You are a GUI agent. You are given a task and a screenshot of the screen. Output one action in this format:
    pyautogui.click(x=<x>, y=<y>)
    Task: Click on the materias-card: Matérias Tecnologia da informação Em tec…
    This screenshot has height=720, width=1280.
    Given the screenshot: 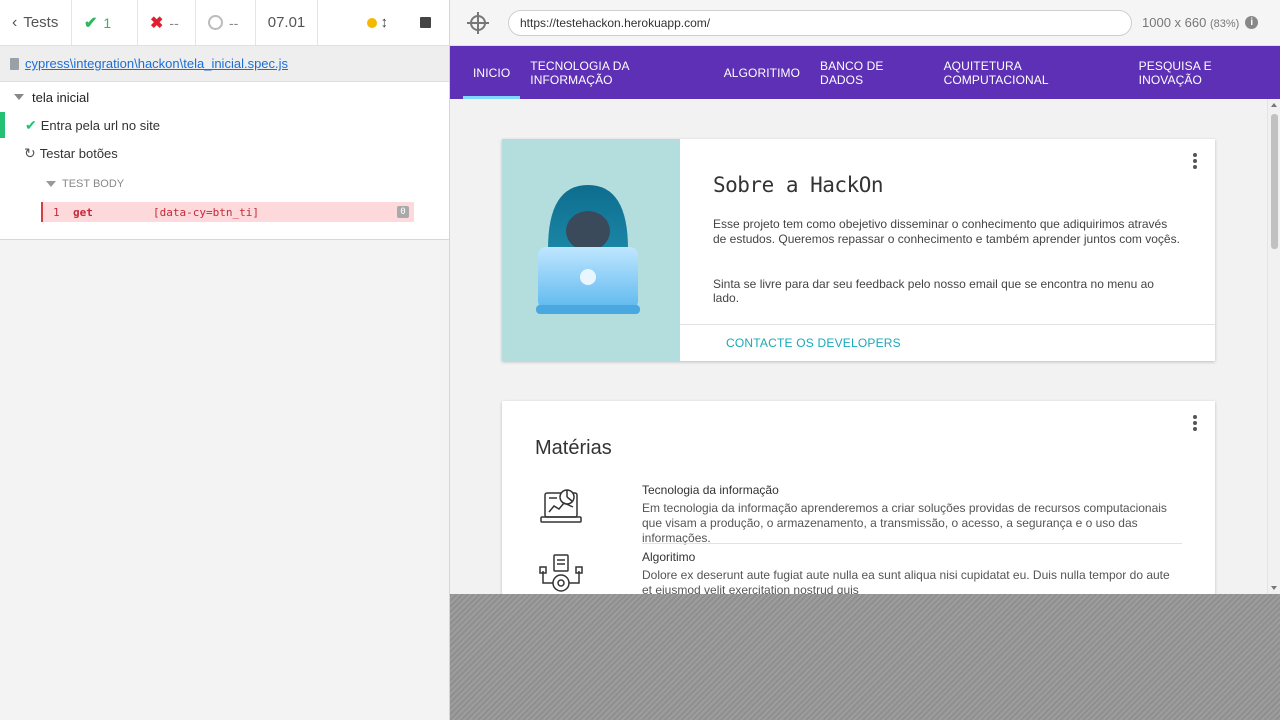 What is the action you would take?
    pyautogui.click(x=858, y=497)
    